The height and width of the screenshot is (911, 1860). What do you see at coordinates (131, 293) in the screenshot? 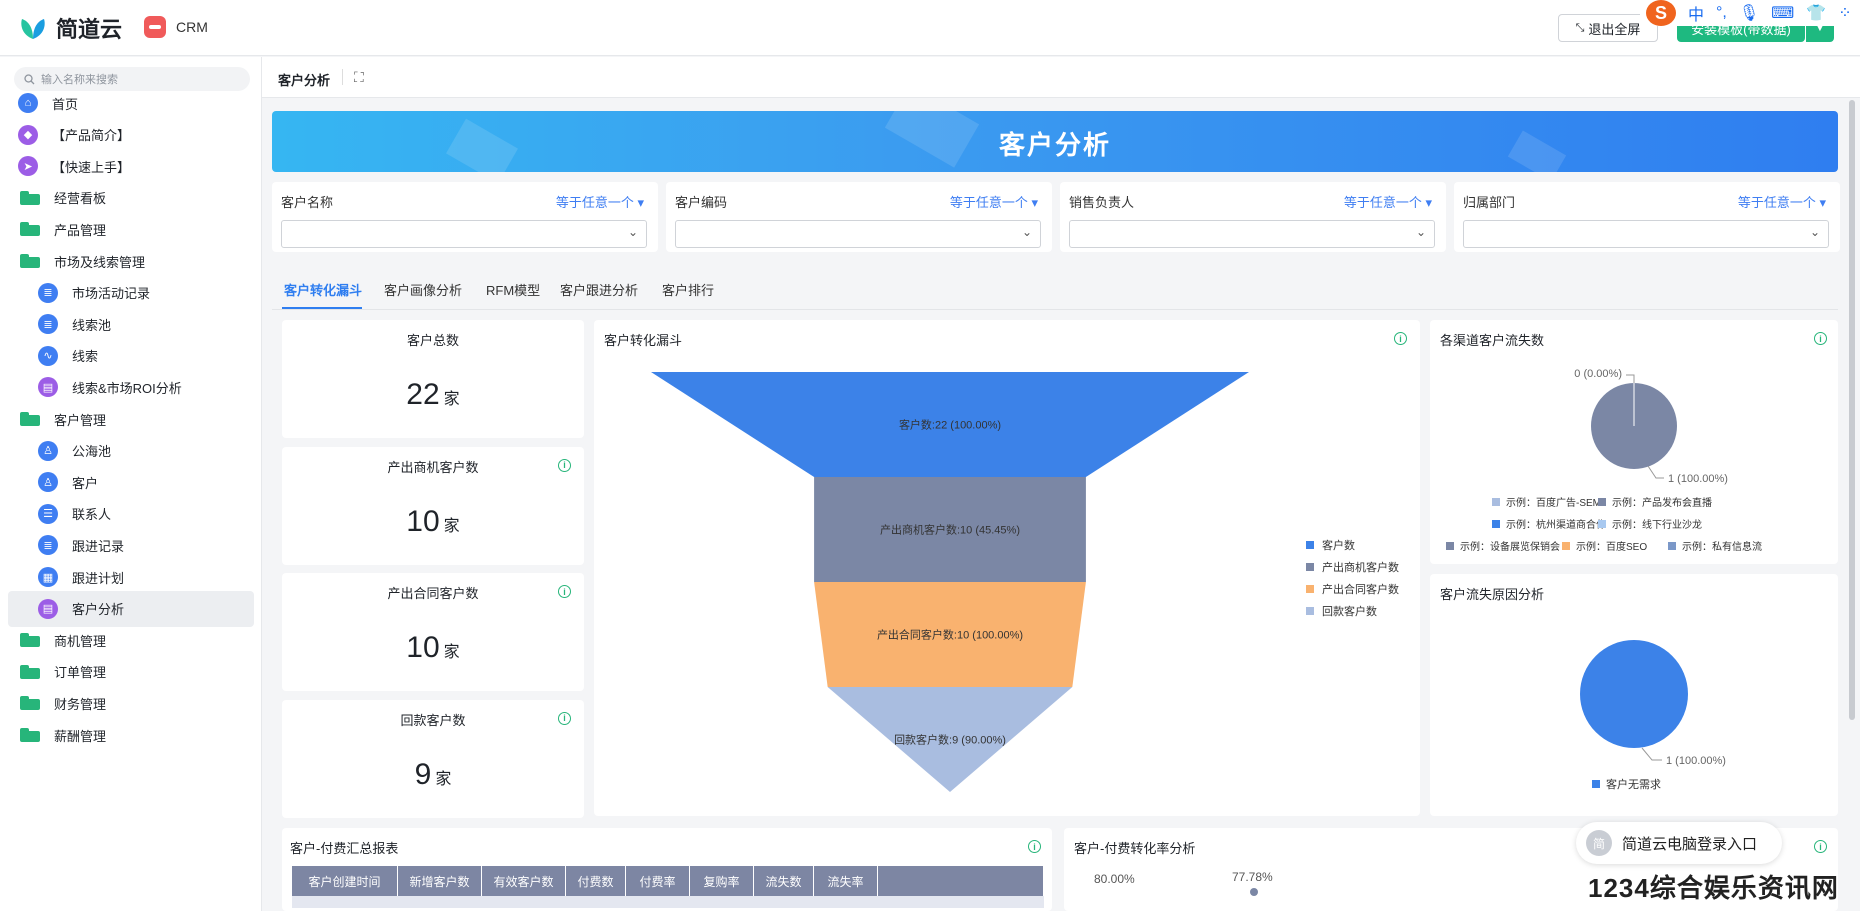
I see `sidebar-item-6: ≣ 市场活动记录` at bounding box center [131, 293].